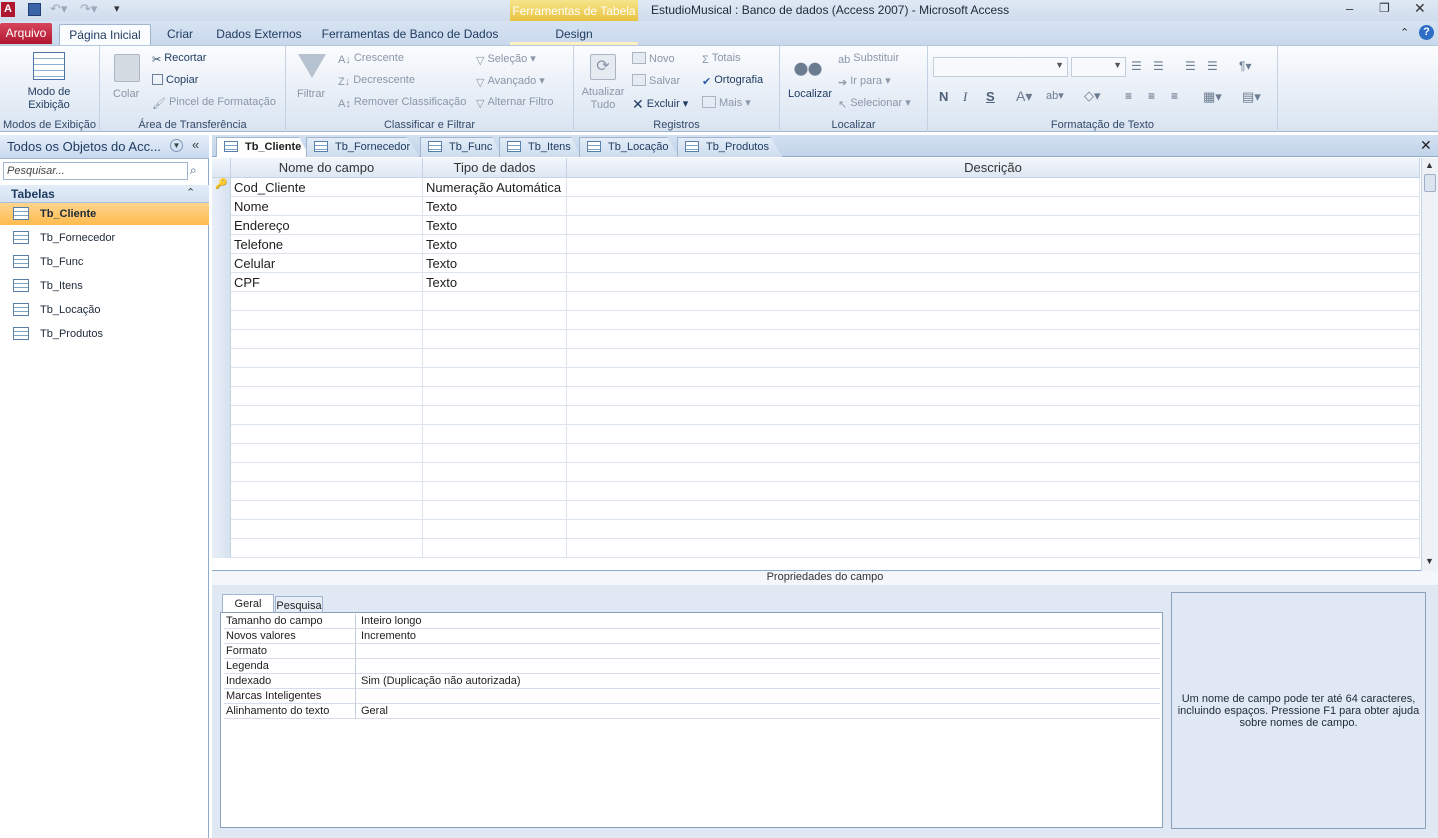  Describe the element at coordinates (1429, 165) in the screenshot. I see `scroll-up-icon: ▲` at that location.